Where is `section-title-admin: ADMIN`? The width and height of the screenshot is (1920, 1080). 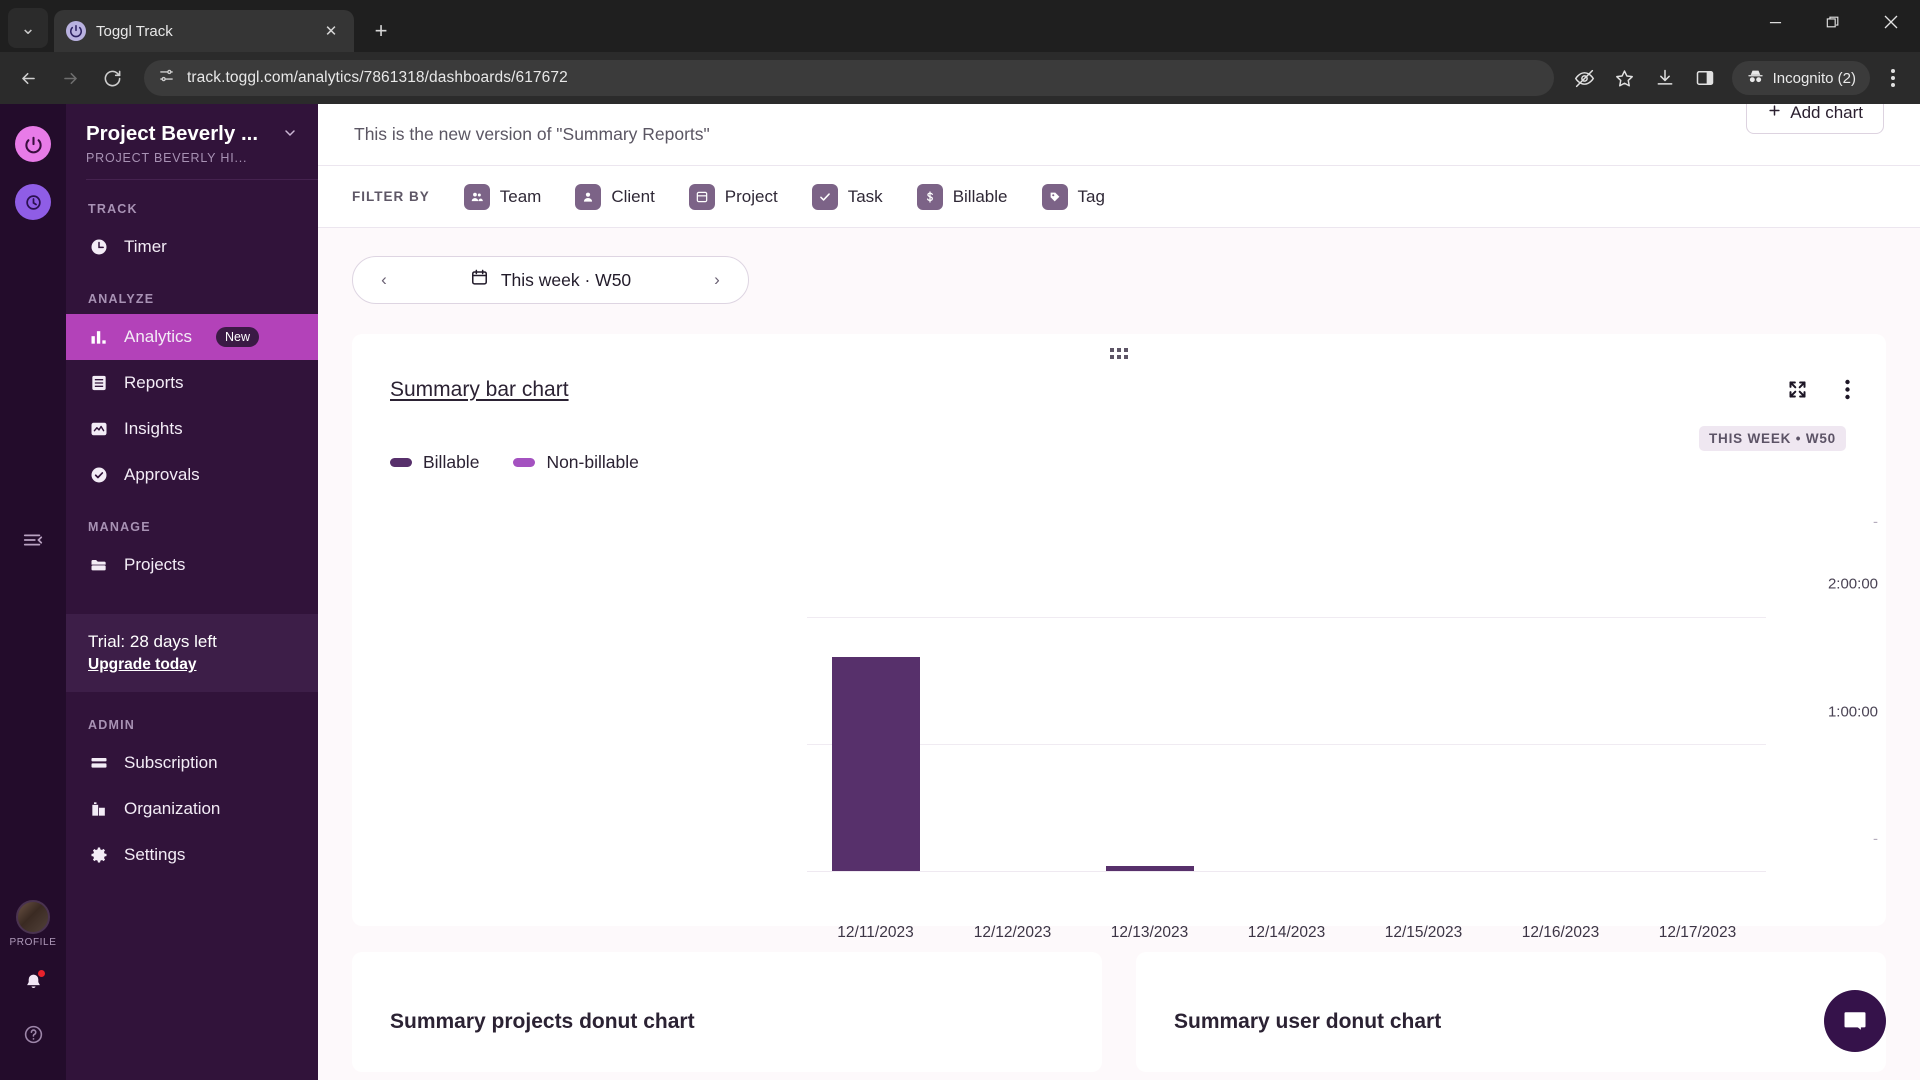 section-title-admin: ADMIN is located at coordinates (111, 725).